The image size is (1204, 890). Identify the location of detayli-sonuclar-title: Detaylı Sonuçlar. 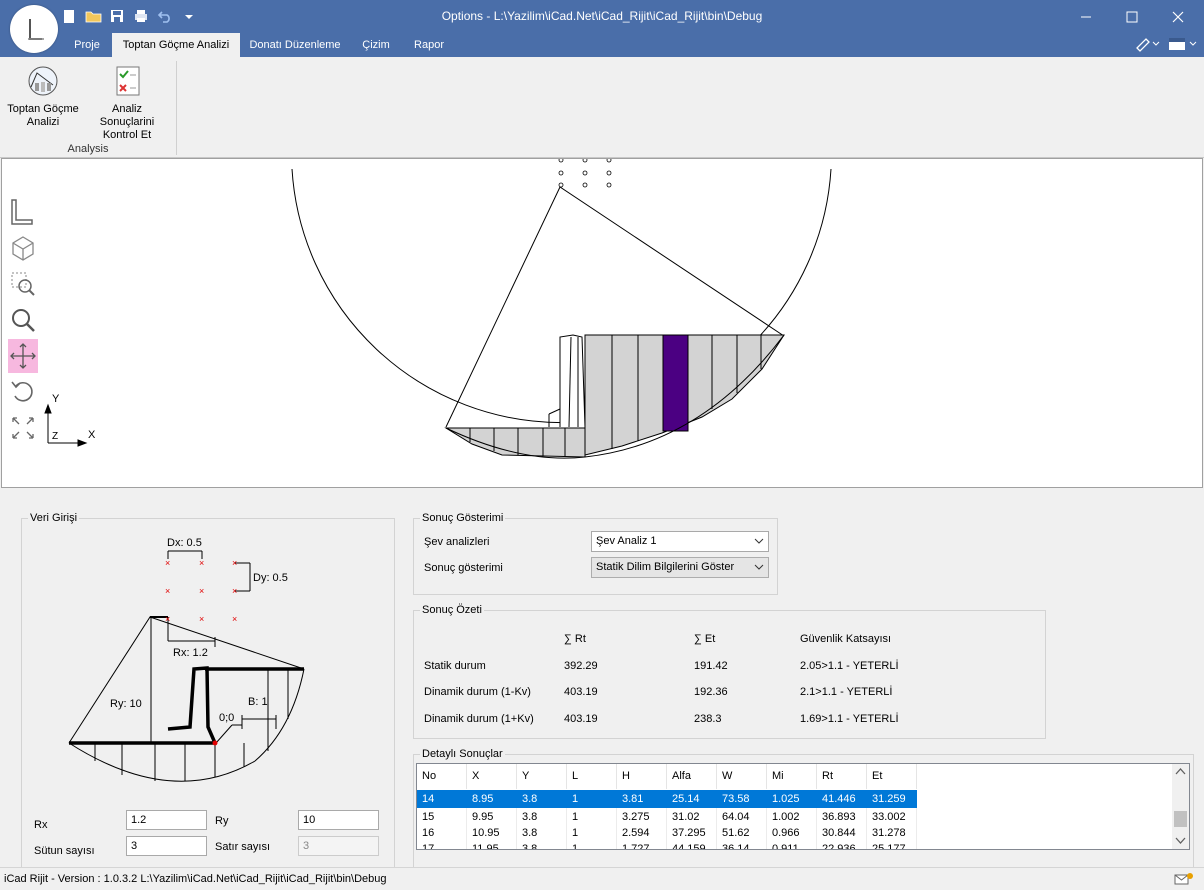
(462, 754).